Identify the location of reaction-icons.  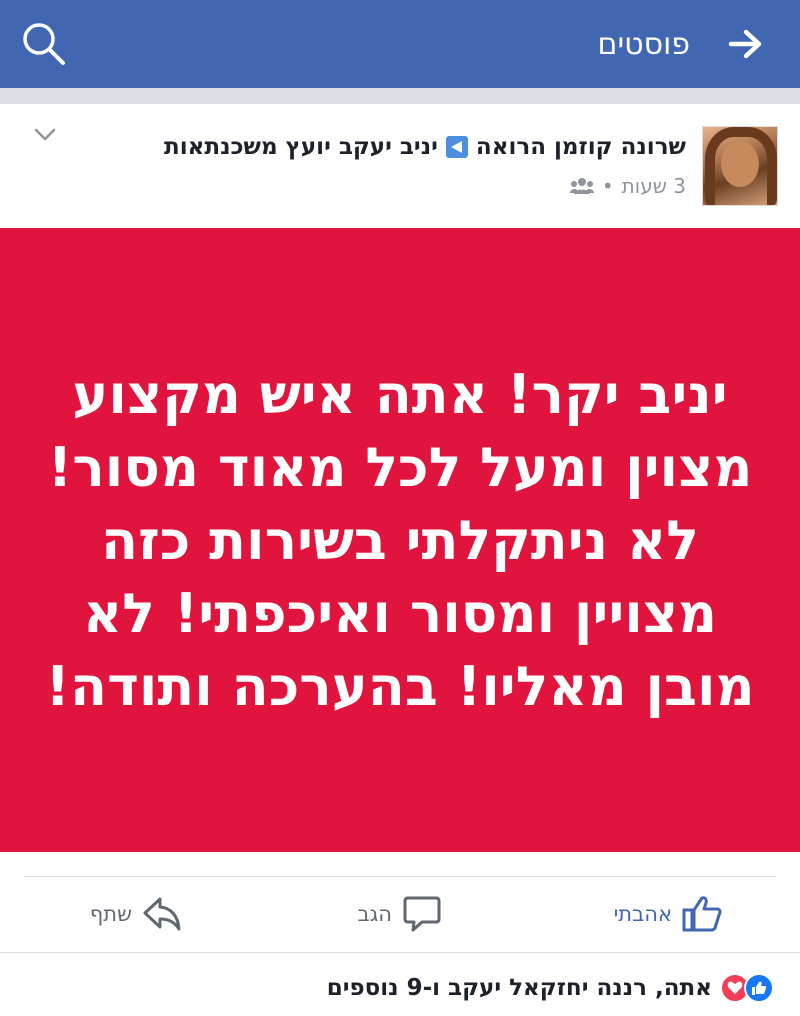
(747, 988).